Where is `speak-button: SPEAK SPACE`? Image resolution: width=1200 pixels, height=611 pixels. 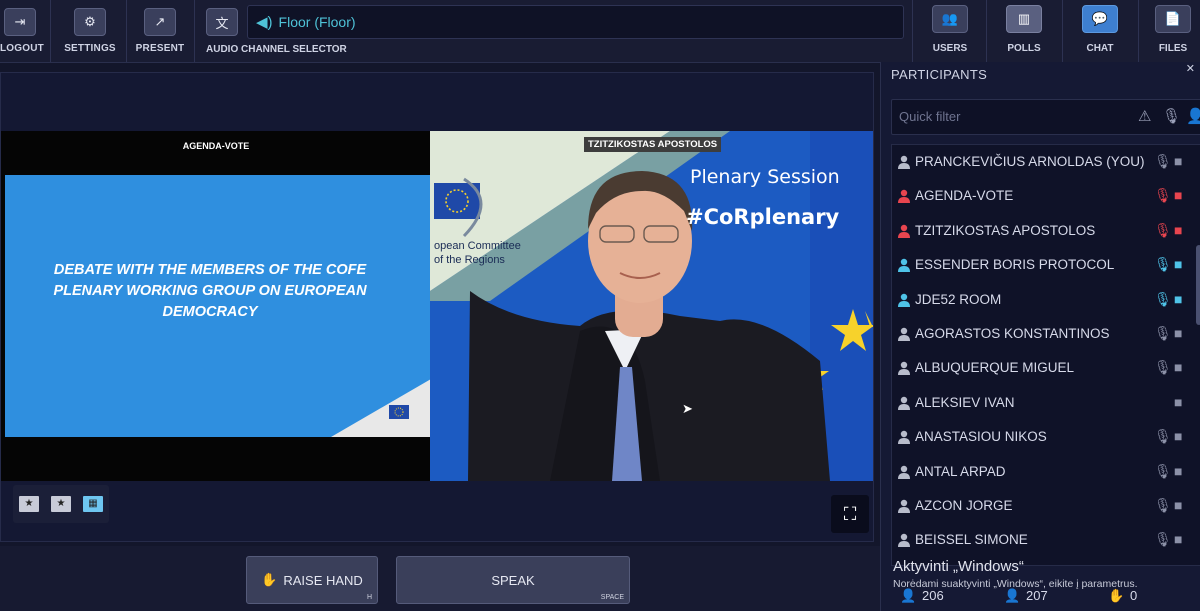 speak-button: SPEAK SPACE is located at coordinates (513, 580).